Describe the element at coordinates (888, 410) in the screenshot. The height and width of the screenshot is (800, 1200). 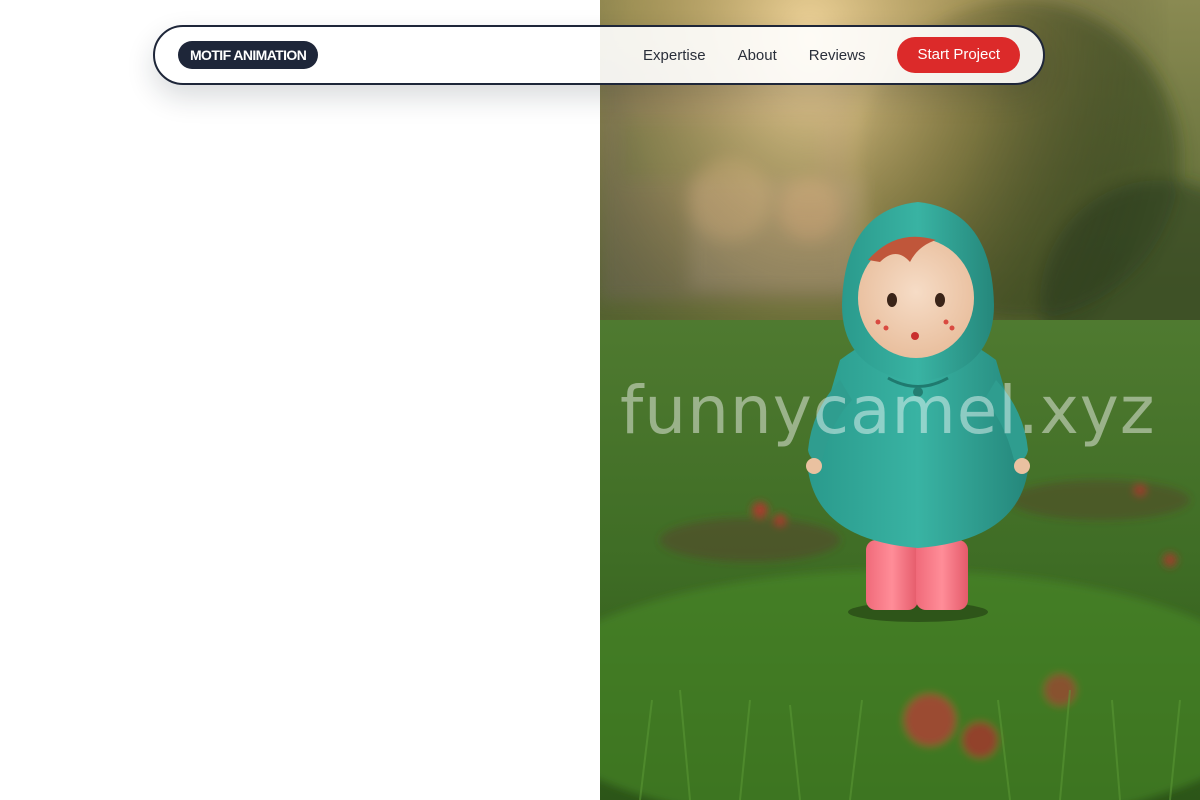
I see `watermark-text: funnycamel.xyz` at that location.